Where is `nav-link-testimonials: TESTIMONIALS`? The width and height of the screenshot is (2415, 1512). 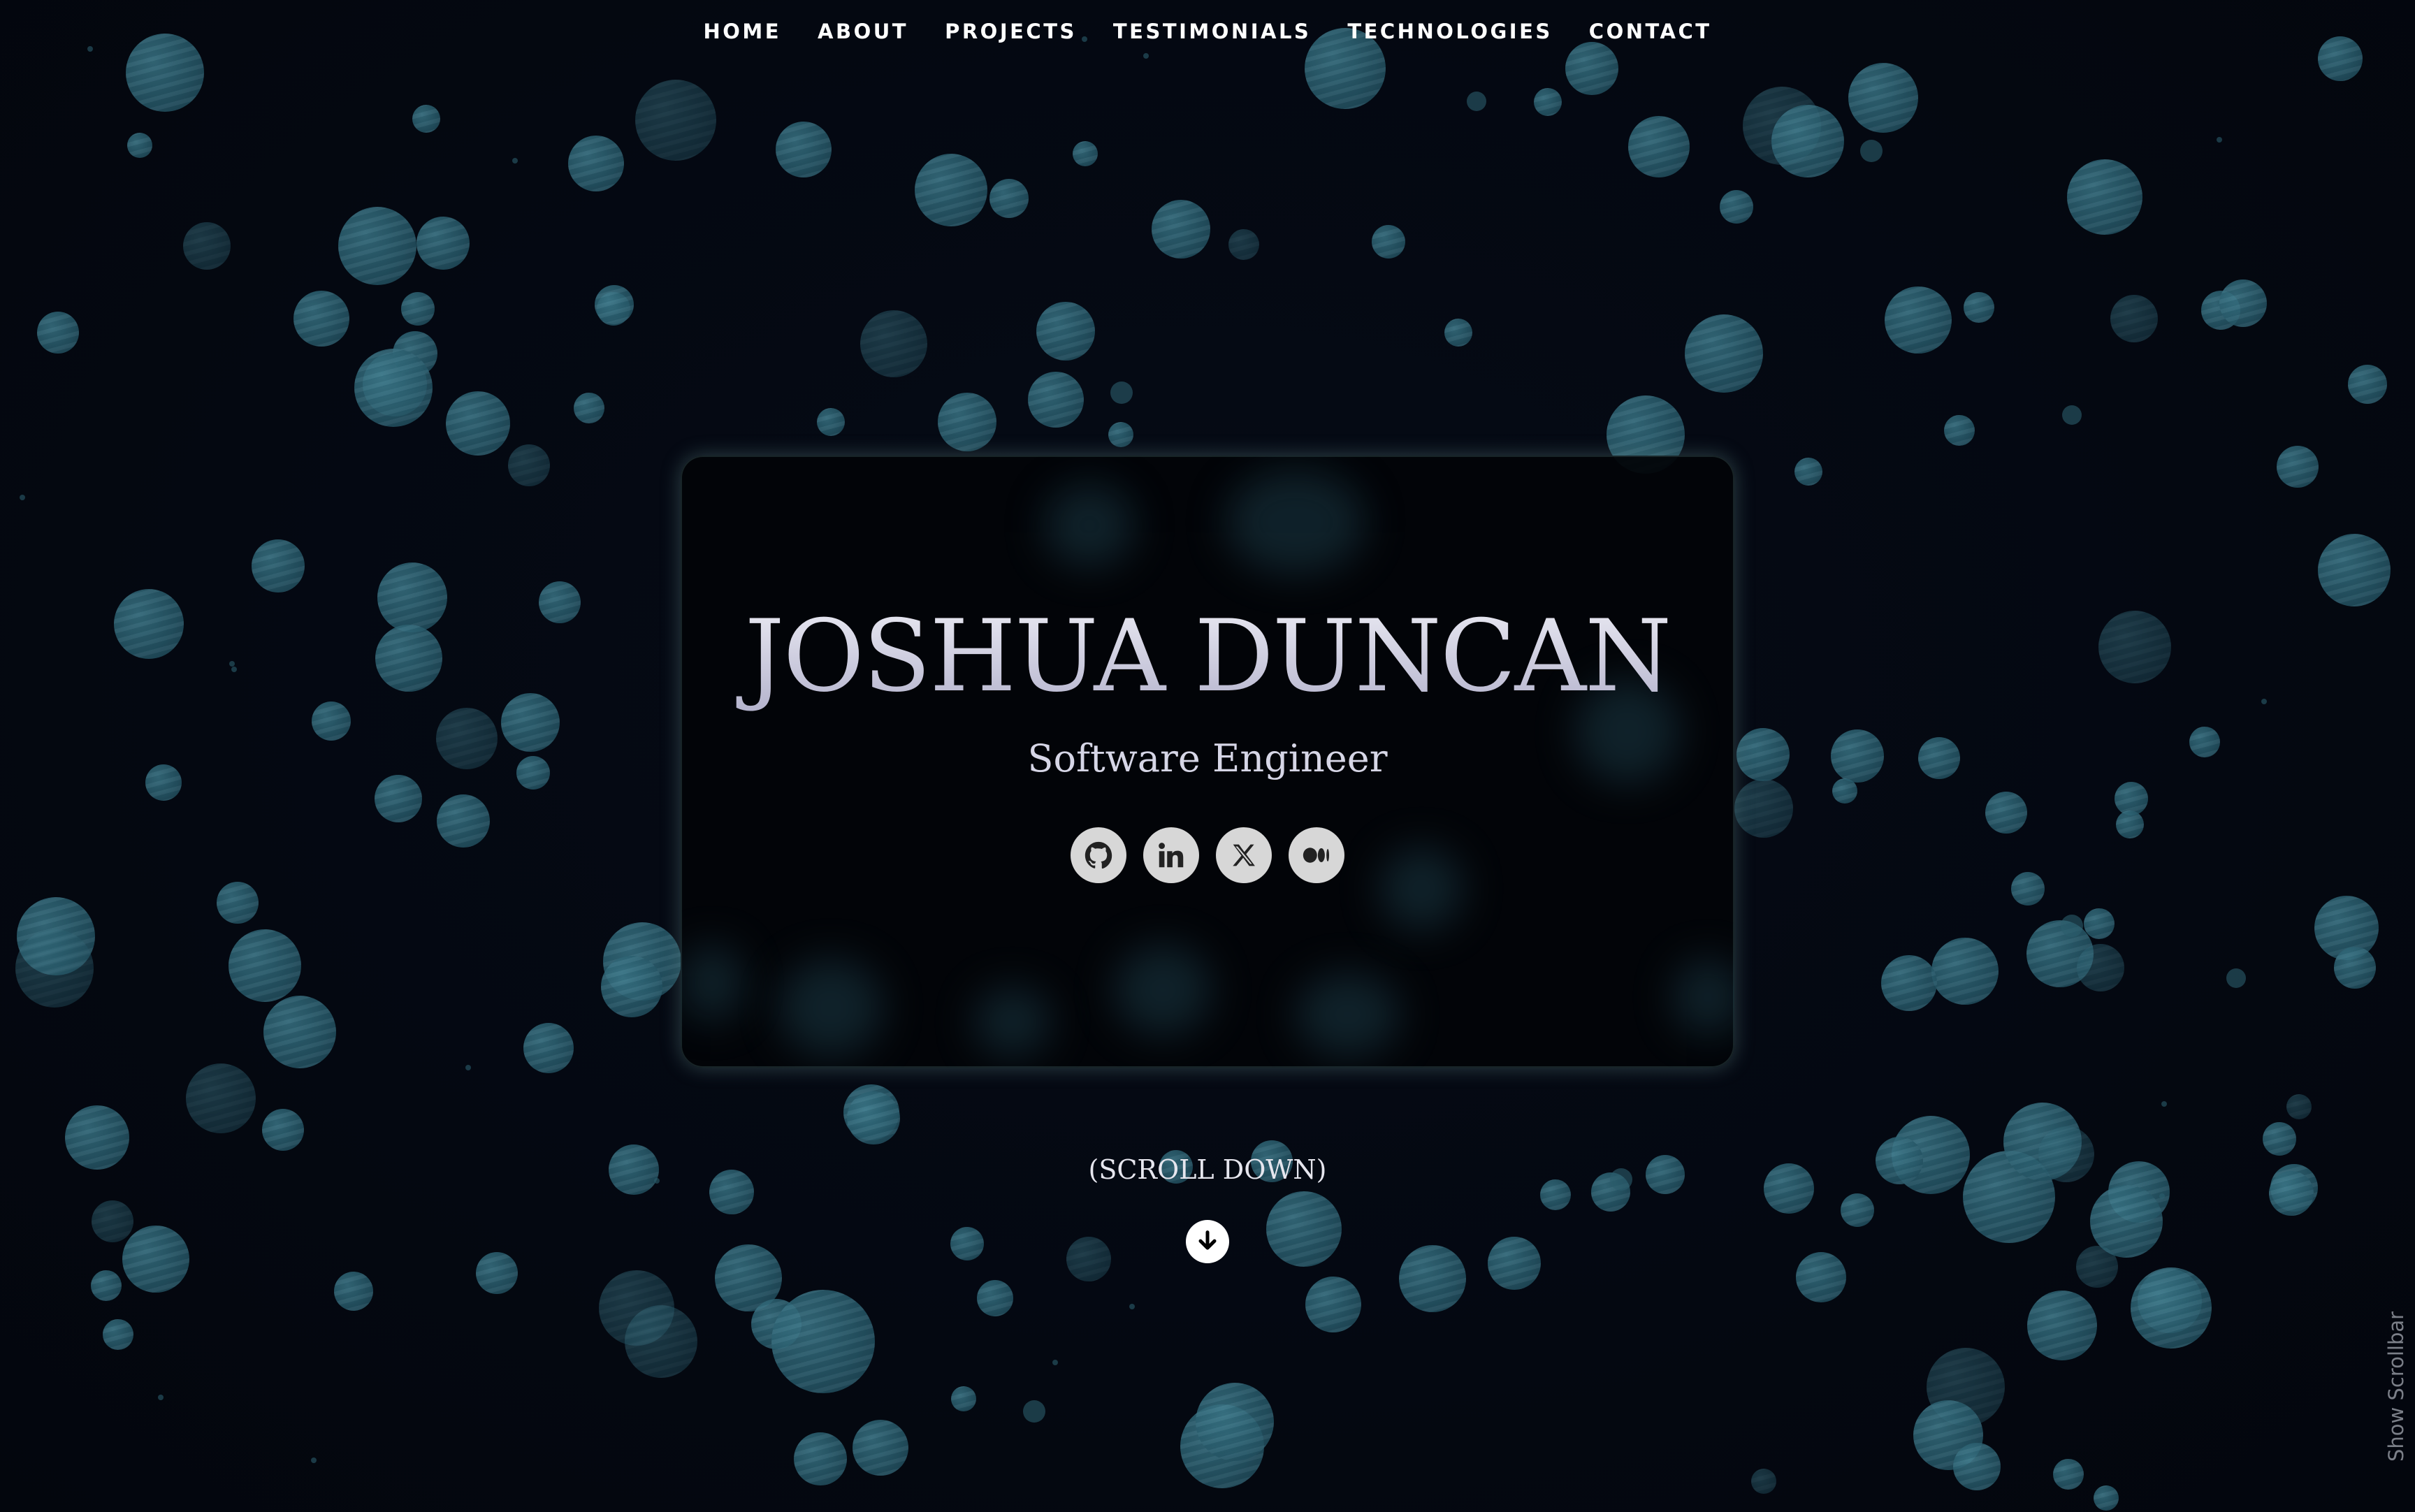
nav-link-testimonials: TESTIMONIALS is located at coordinates (1212, 31).